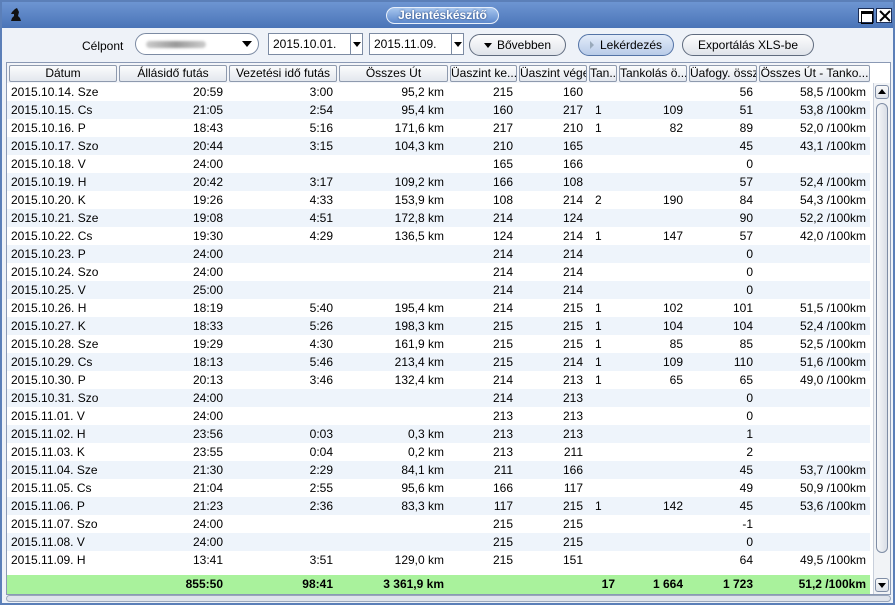 The image size is (895, 605). I want to click on cell-idle-time: 18:19, so click(207, 308).